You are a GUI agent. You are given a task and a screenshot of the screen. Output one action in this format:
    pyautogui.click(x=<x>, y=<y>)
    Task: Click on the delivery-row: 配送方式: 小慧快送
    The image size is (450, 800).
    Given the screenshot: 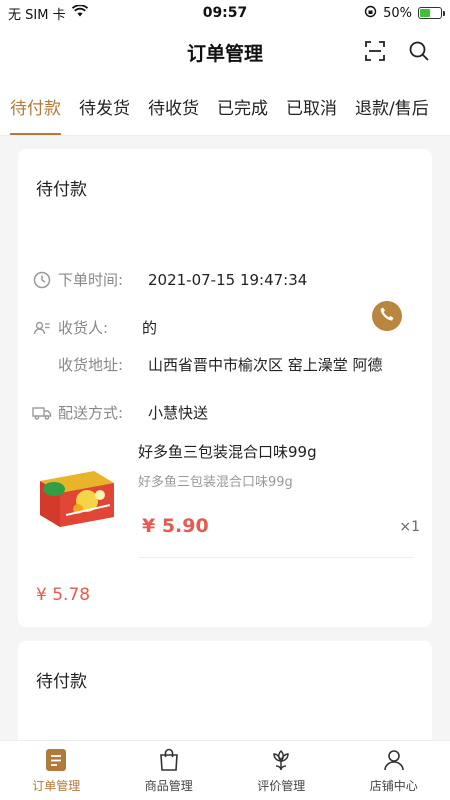 What is the action you would take?
    pyautogui.click(x=120, y=412)
    